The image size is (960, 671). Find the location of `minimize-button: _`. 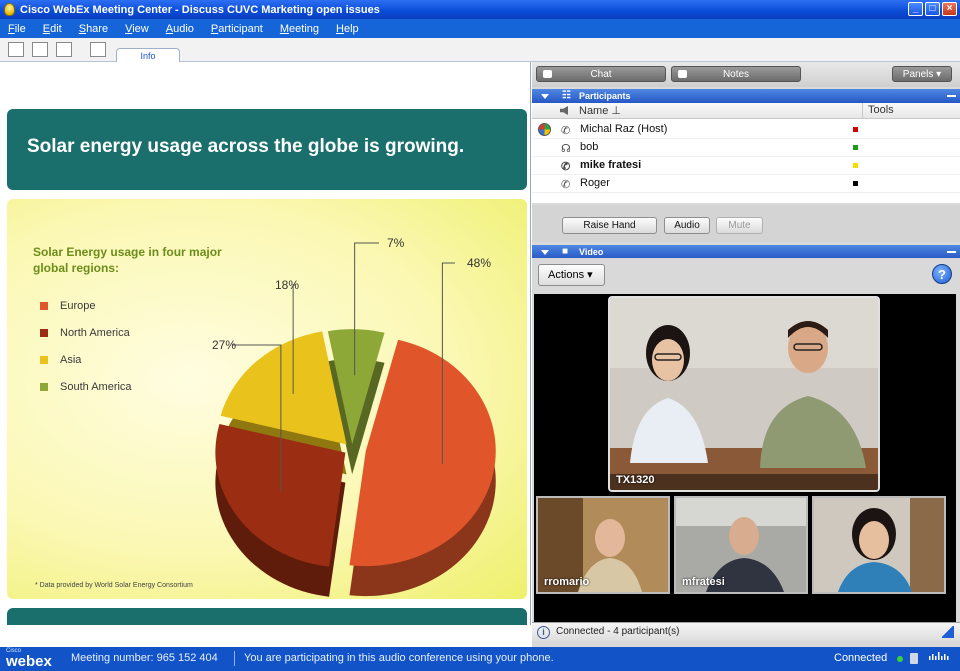

minimize-button: _ is located at coordinates (915, 9).